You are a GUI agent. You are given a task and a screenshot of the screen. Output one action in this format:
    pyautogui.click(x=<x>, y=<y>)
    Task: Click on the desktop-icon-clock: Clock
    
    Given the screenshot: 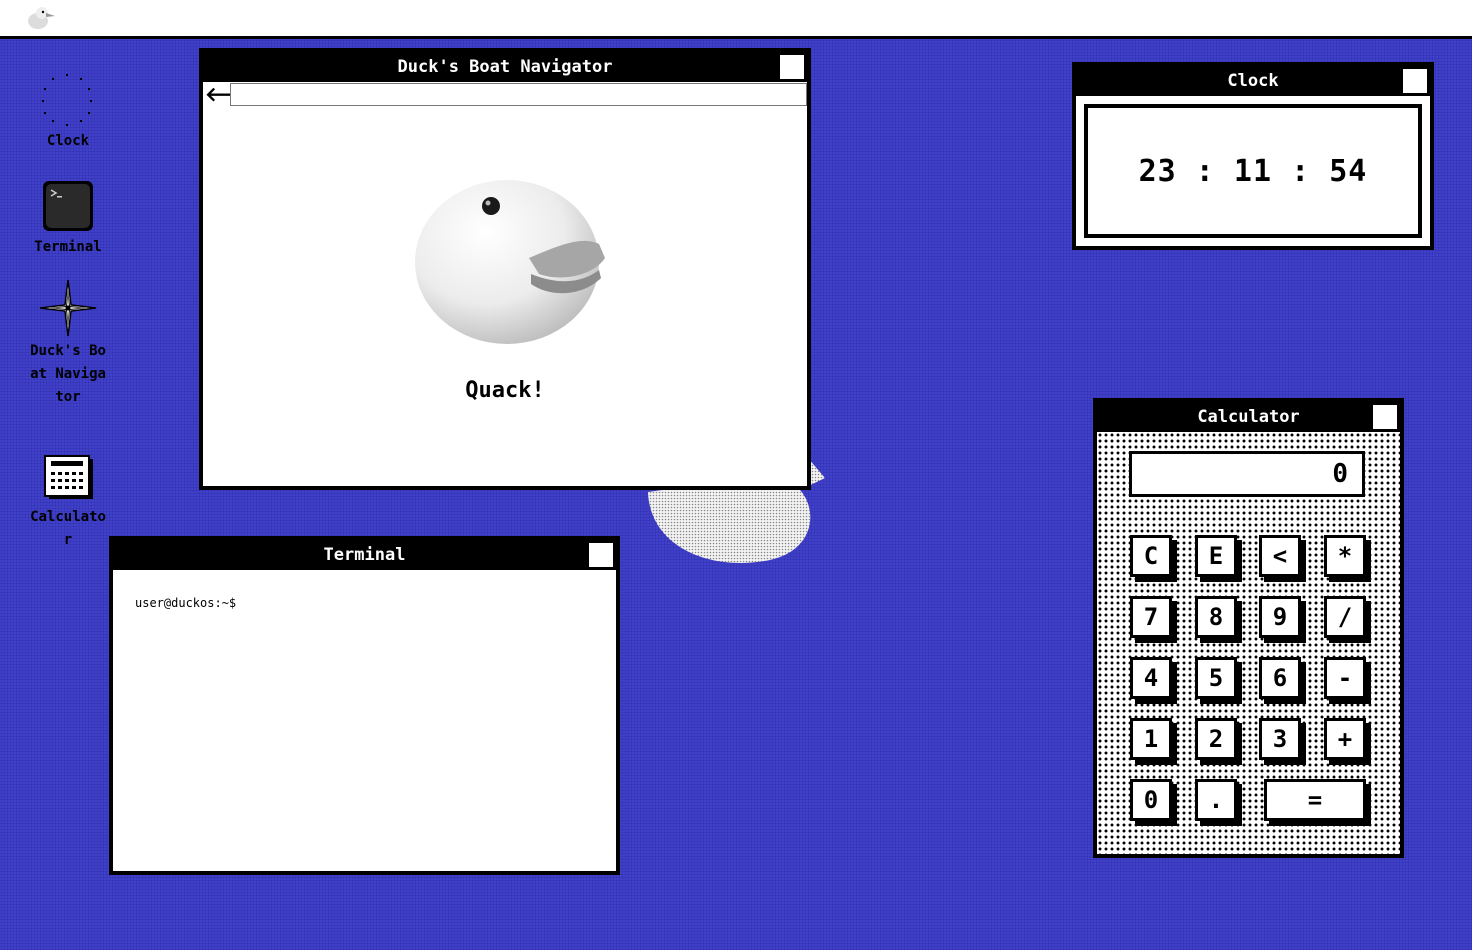 What is the action you would take?
    pyautogui.click(x=68, y=112)
    